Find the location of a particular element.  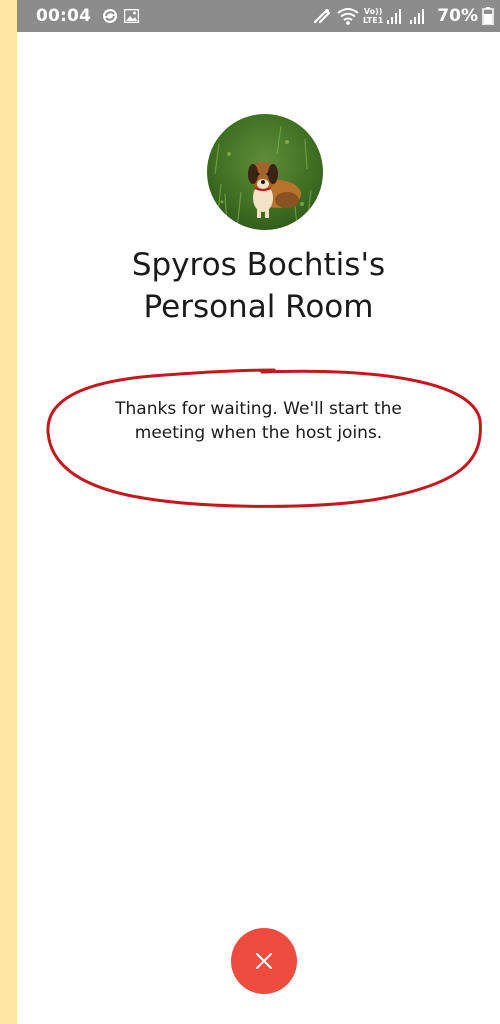

leave-meeting-button is located at coordinates (264, 961).